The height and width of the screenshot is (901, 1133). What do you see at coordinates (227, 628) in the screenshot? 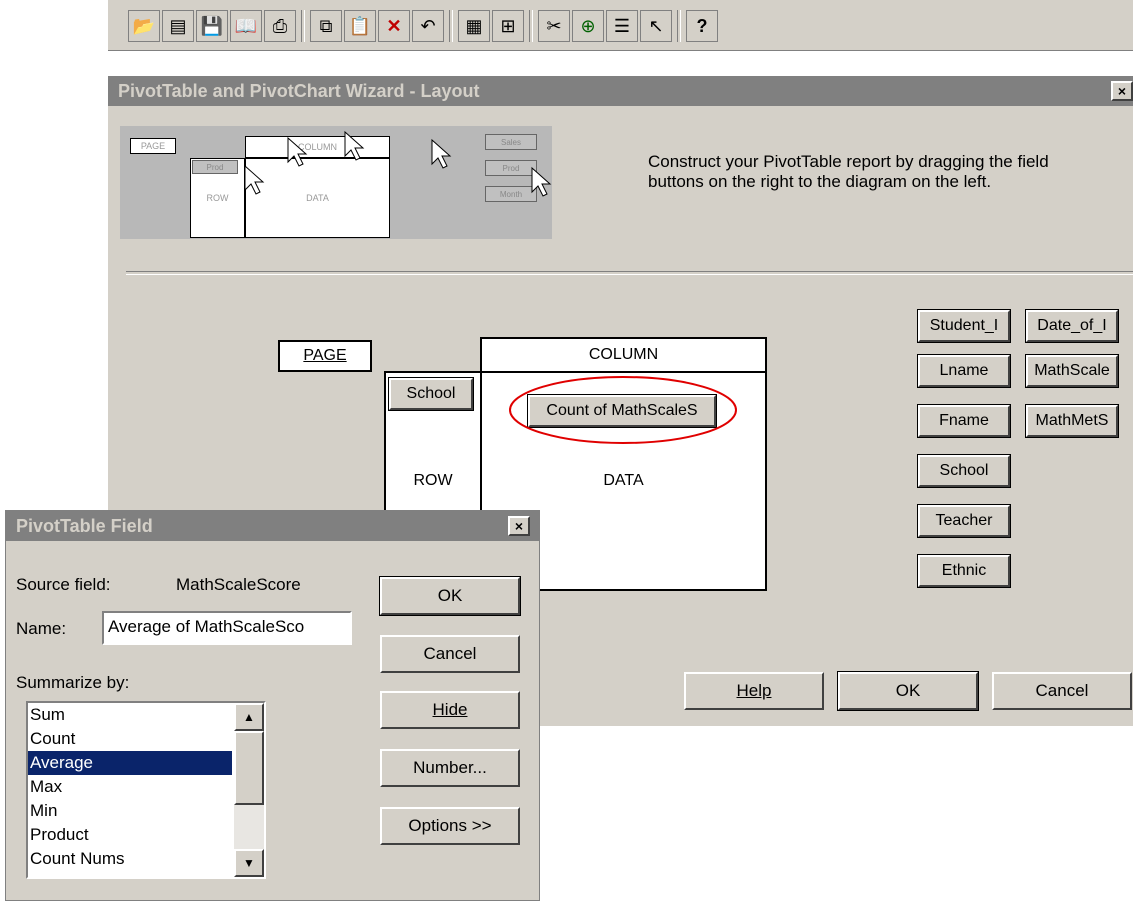
I see `name-input: Average of MathScaleSco` at bounding box center [227, 628].